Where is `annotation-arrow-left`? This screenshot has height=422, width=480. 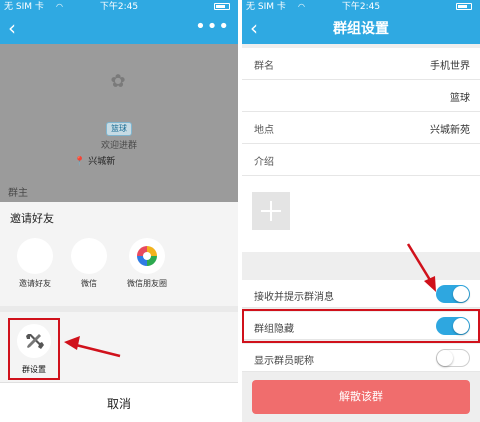 annotation-arrow-left is located at coordinates (92, 347).